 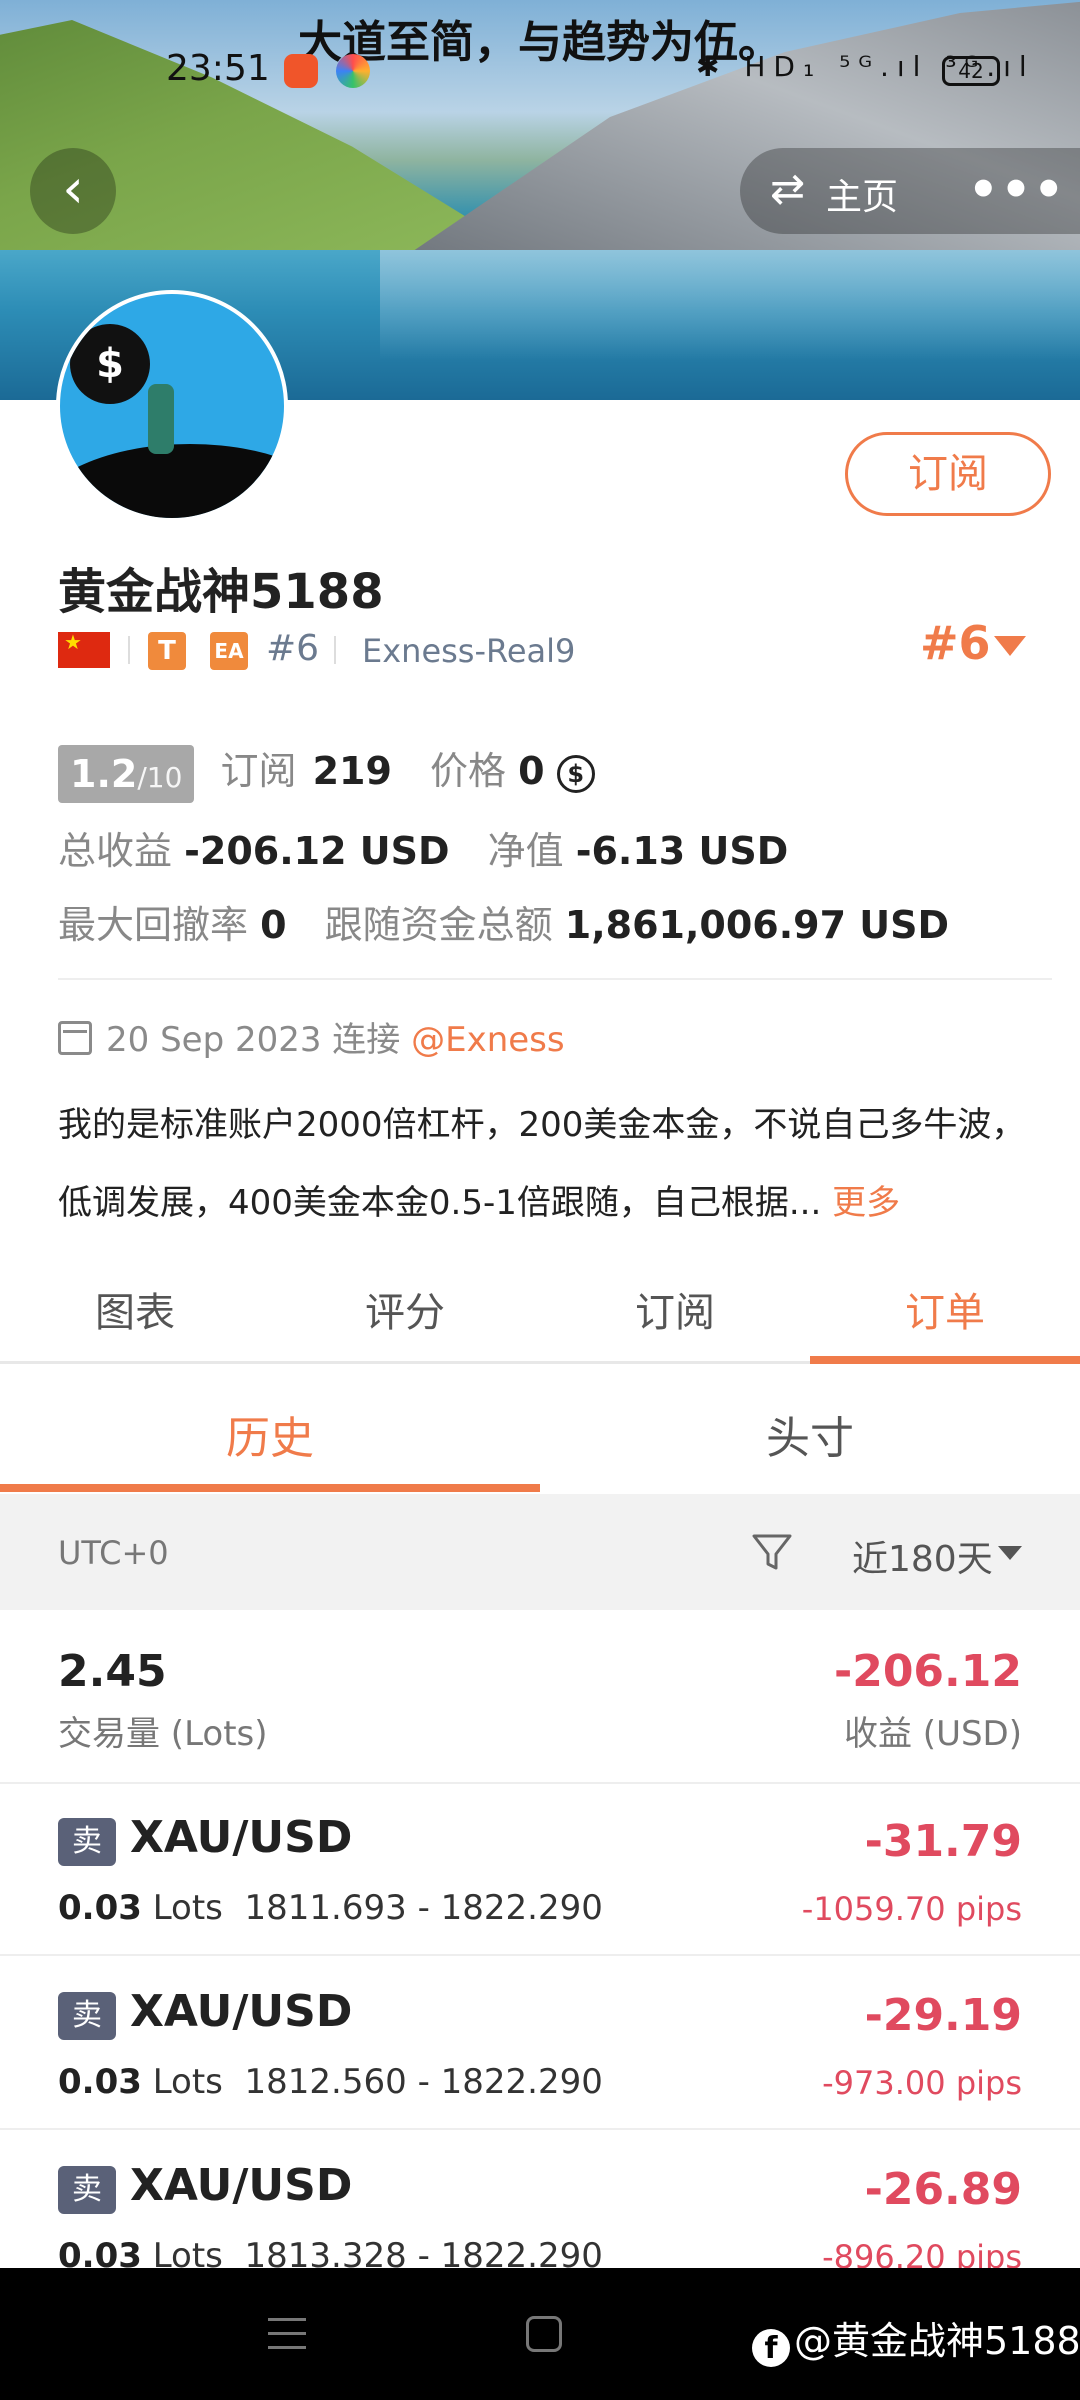 I want to click on score-badge: 1.2/10, so click(x=126, y=773).